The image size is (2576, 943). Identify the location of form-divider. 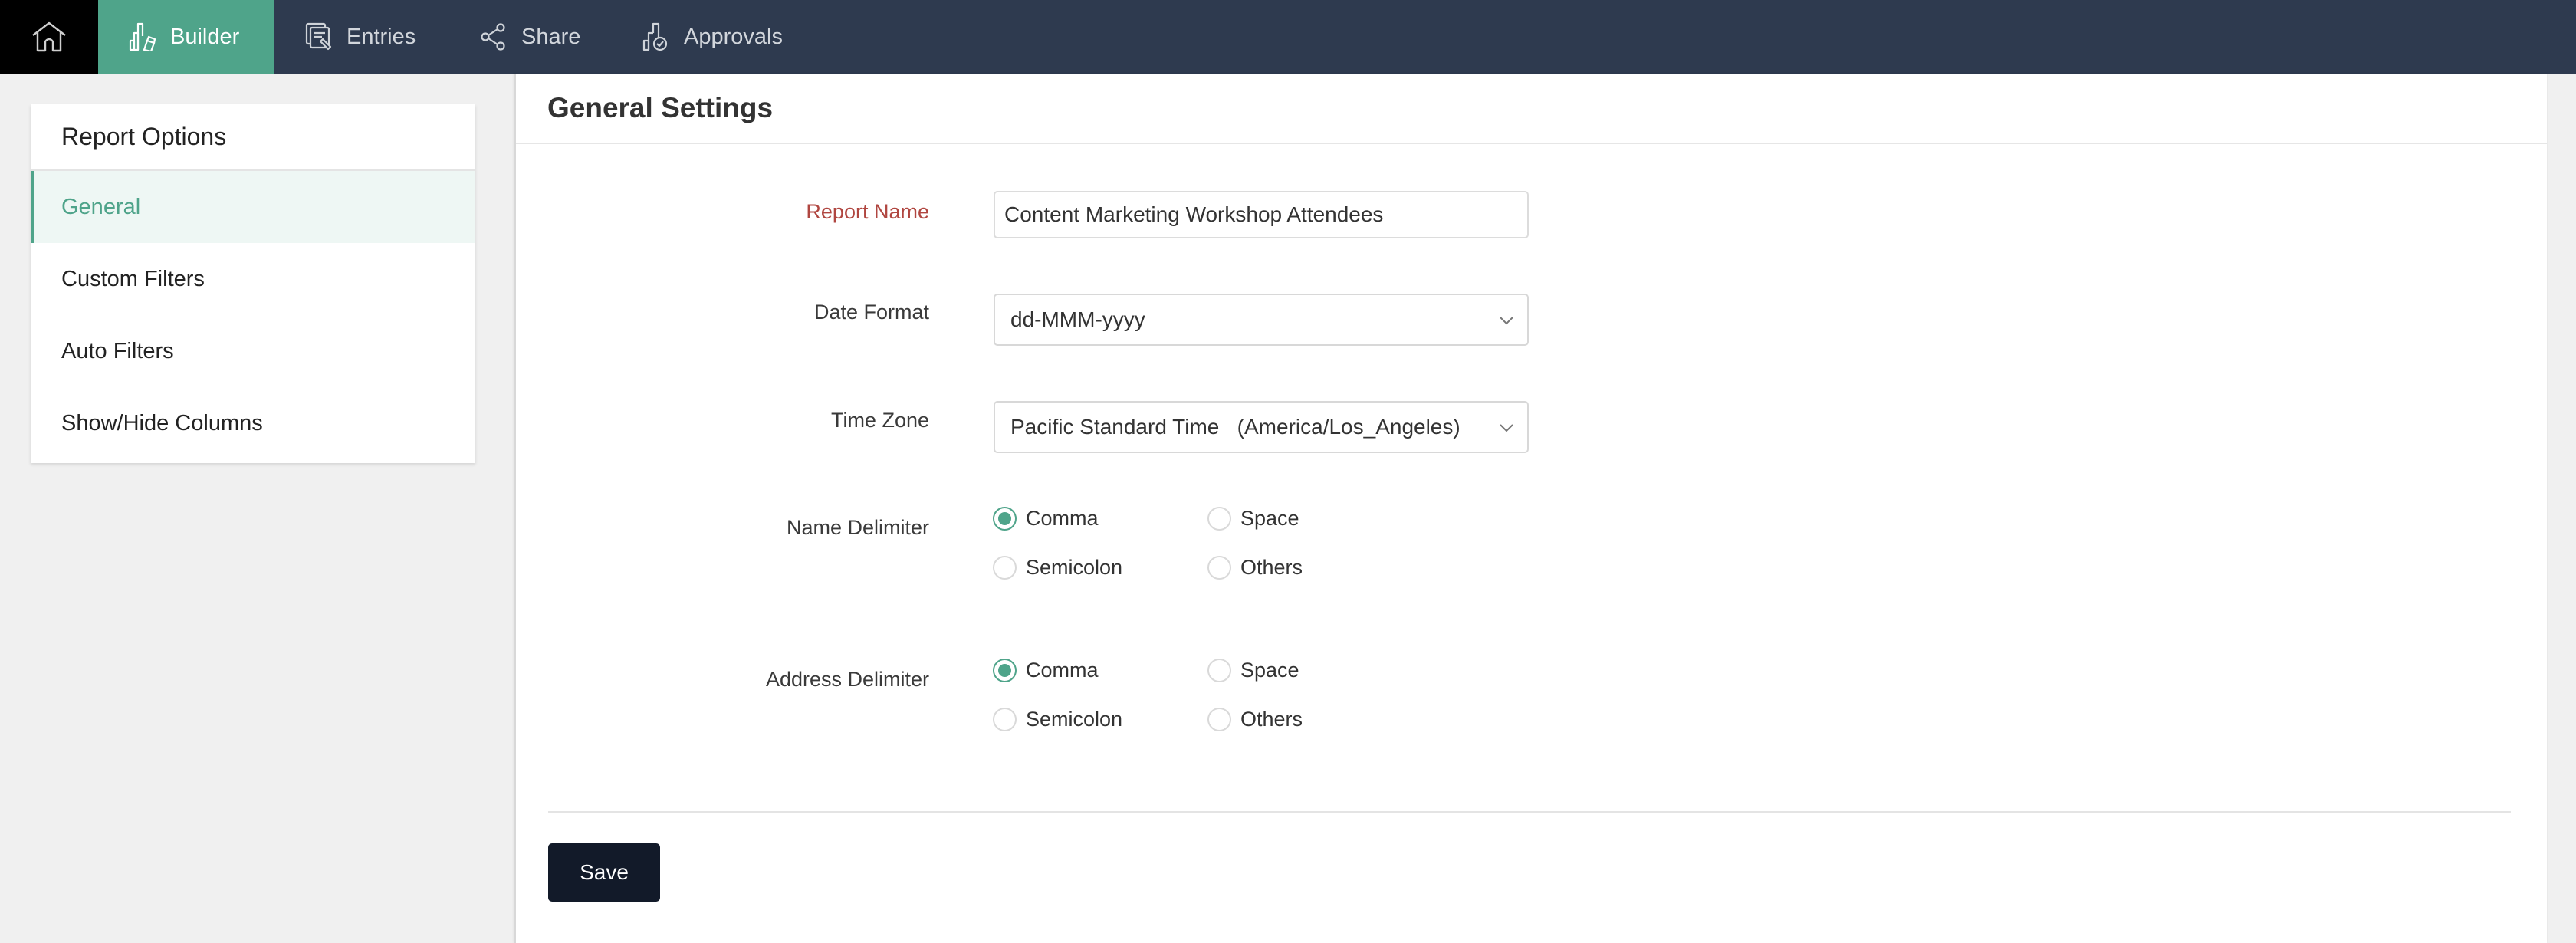
(1529, 812).